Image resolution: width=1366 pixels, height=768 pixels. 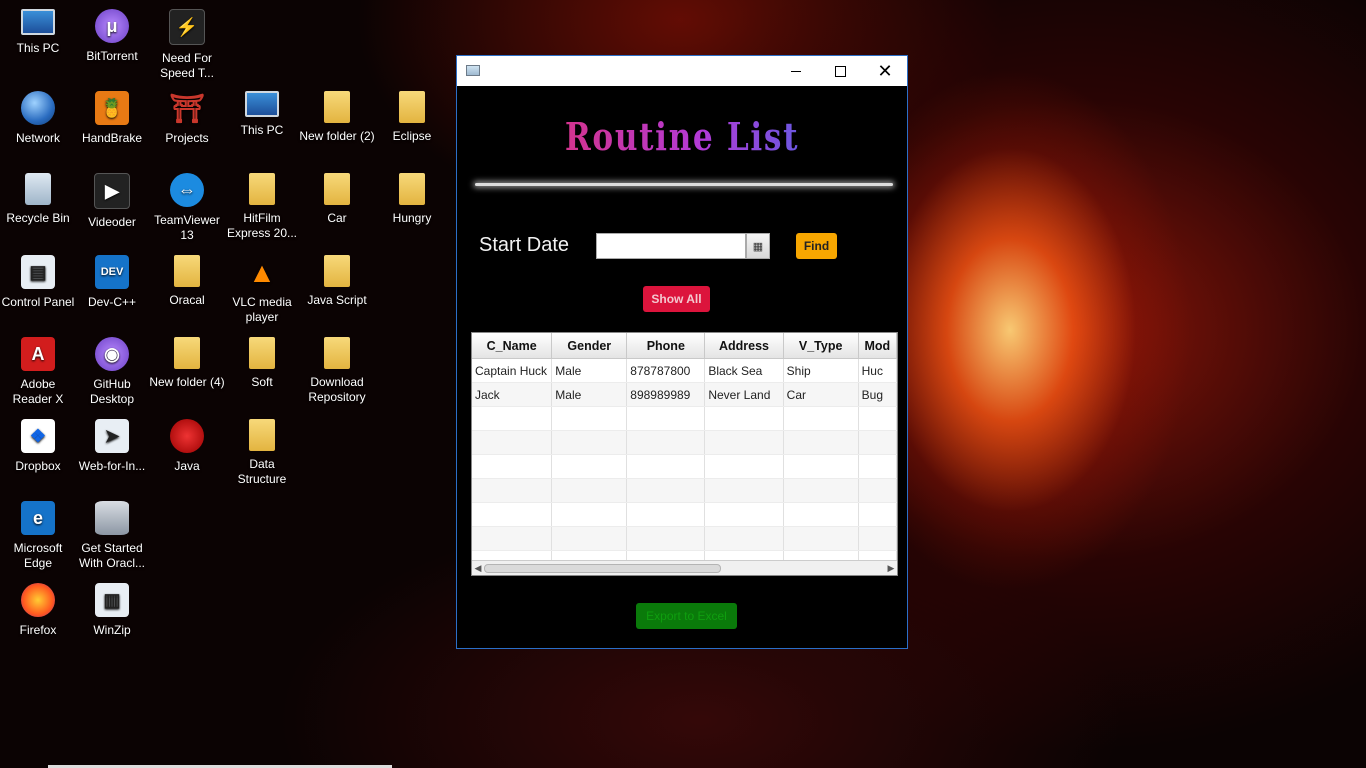 I want to click on desktop-icon-adobe-reader: A Adobe Reader X, so click(x=38, y=372).